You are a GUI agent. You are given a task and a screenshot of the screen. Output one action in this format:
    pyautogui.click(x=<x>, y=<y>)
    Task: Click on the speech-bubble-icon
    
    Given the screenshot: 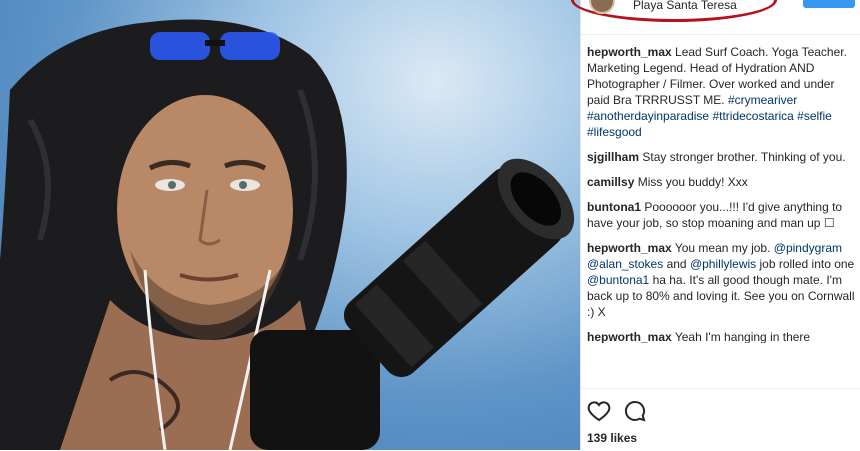 What is the action you would take?
    pyautogui.click(x=635, y=411)
    